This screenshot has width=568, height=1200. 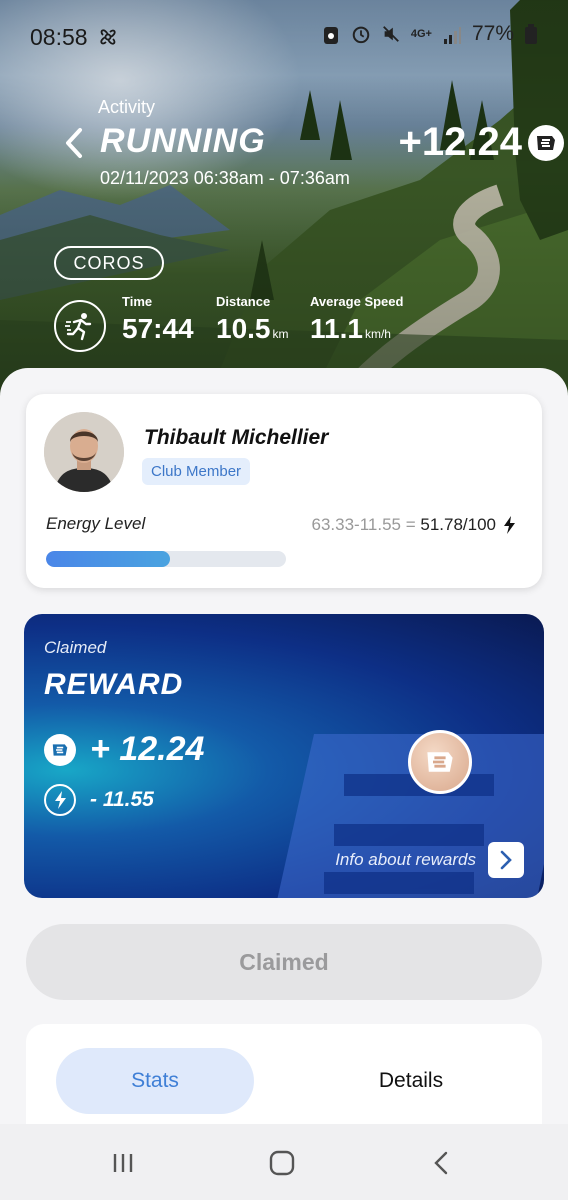 I want to click on network-type: 4G+, so click(x=421, y=34).